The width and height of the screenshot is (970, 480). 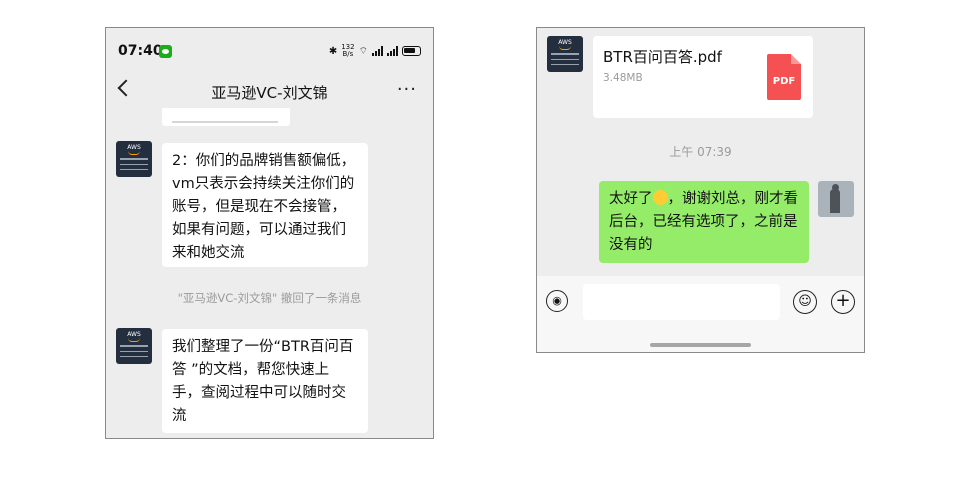 I want to click on plus-icon: +, so click(x=843, y=302).